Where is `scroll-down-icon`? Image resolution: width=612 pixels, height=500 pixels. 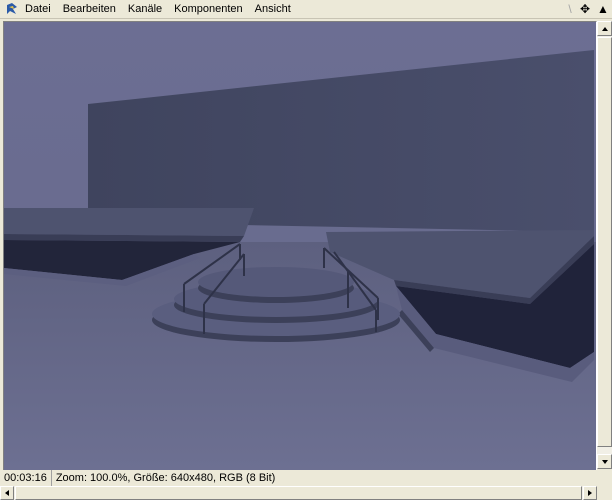 scroll-down-icon is located at coordinates (604, 461).